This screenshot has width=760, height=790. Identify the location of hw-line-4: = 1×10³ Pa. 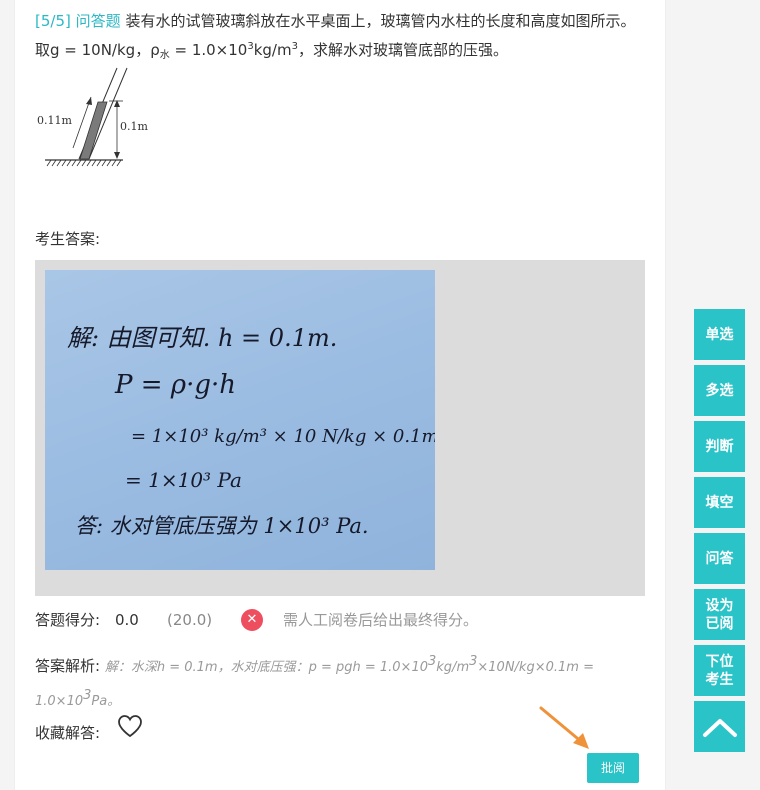
(183, 480).